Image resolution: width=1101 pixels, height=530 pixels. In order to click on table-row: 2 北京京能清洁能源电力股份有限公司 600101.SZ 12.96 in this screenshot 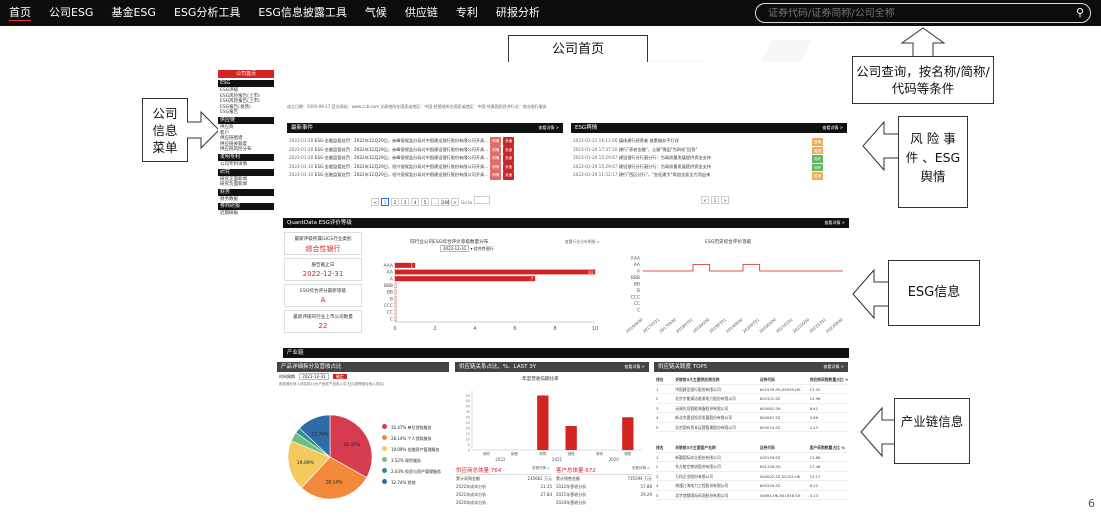, I will do `click(752, 399)`.